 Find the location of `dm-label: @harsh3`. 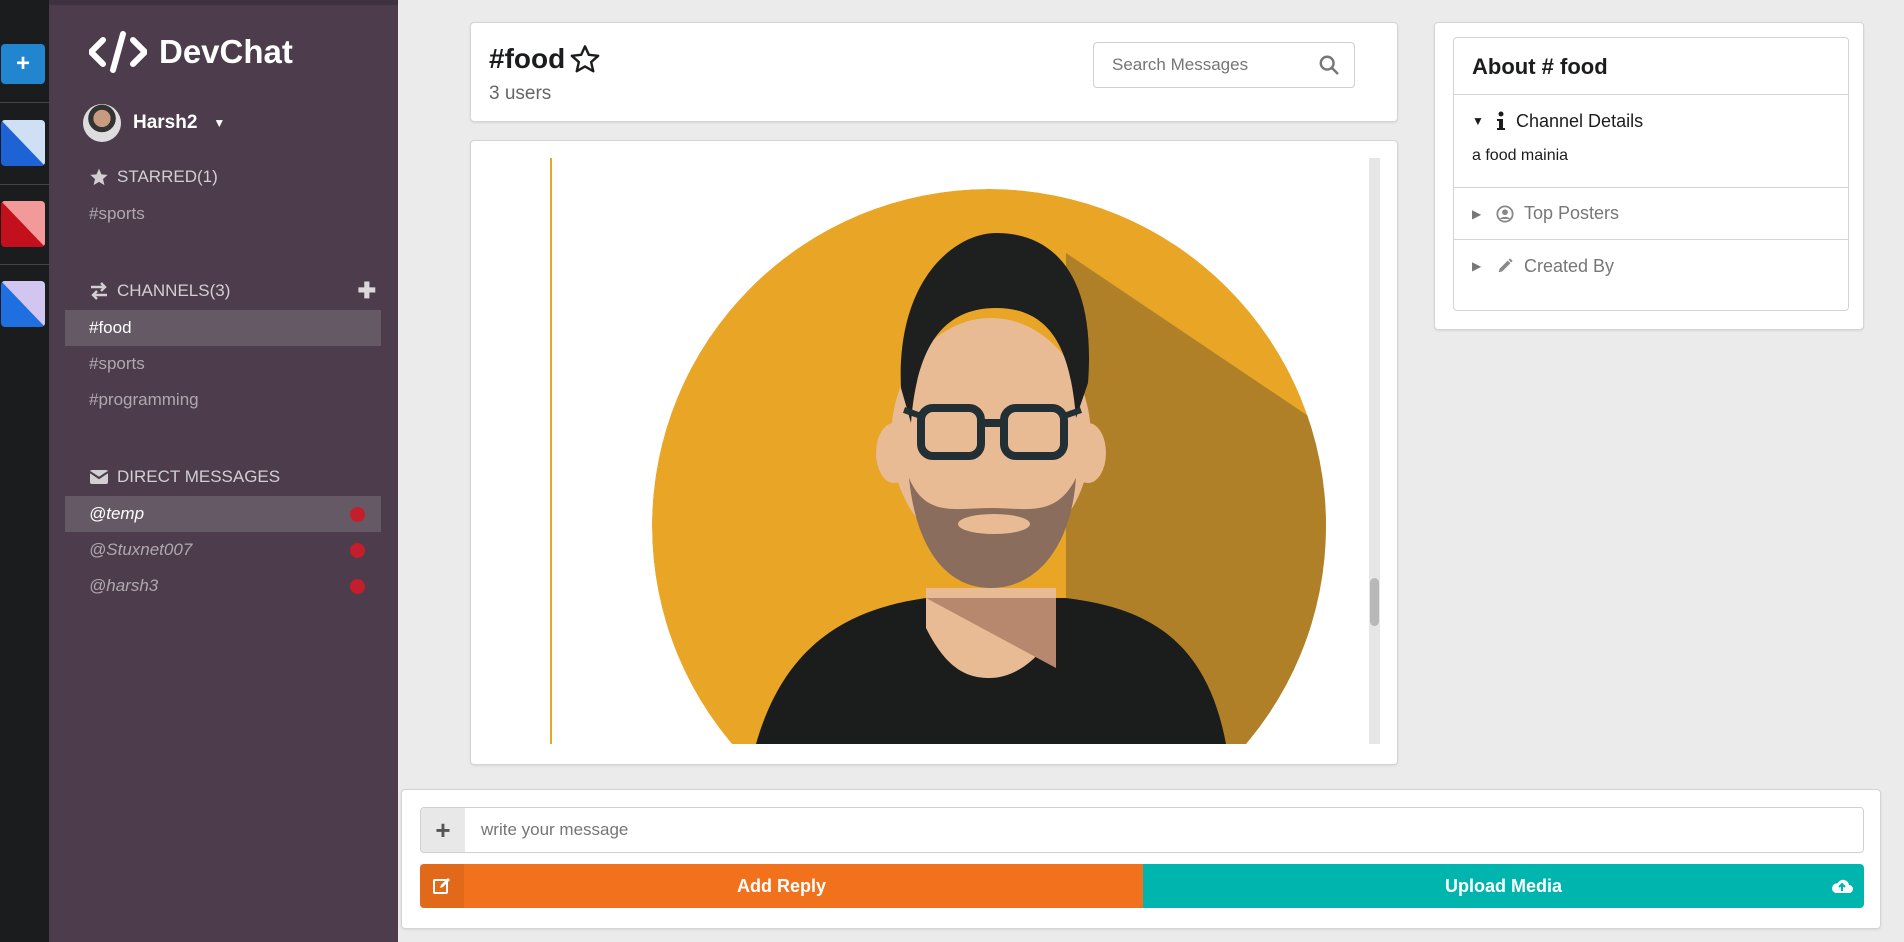

dm-label: @harsh3 is located at coordinates (124, 585).